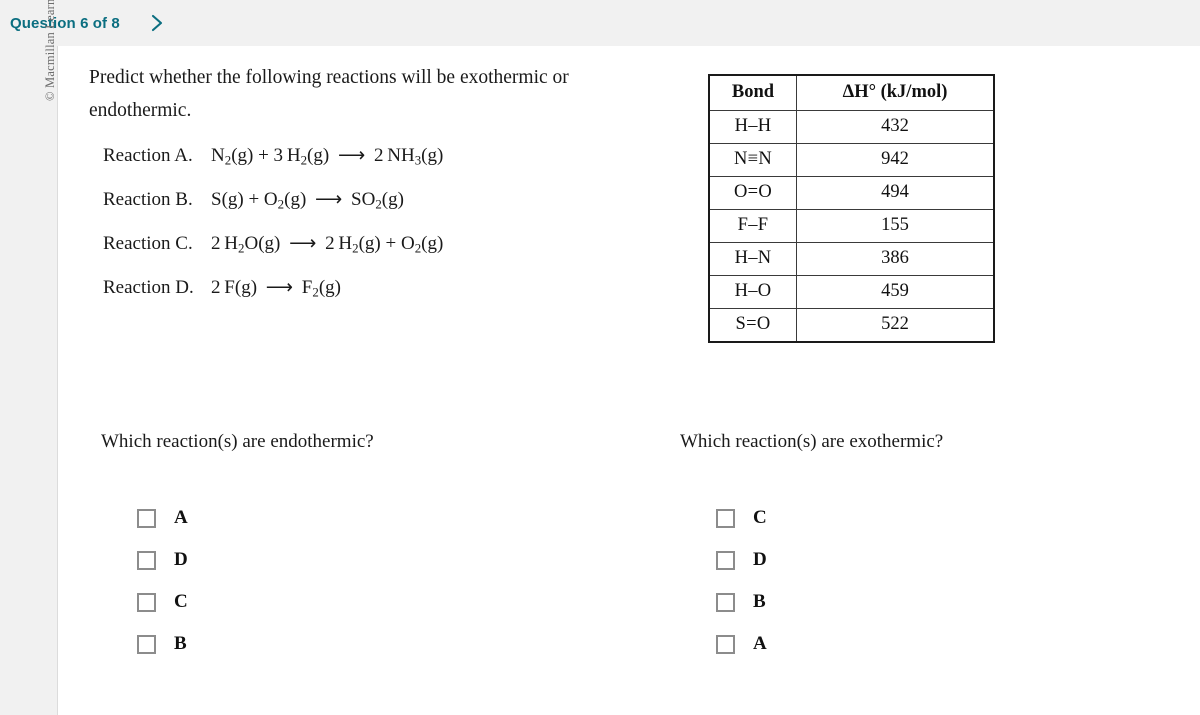 This screenshot has height=715, width=1200. What do you see at coordinates (895, 160) in the screenshot?
I see `enthalpy-cell: 942` at bounding box center [895, 160].